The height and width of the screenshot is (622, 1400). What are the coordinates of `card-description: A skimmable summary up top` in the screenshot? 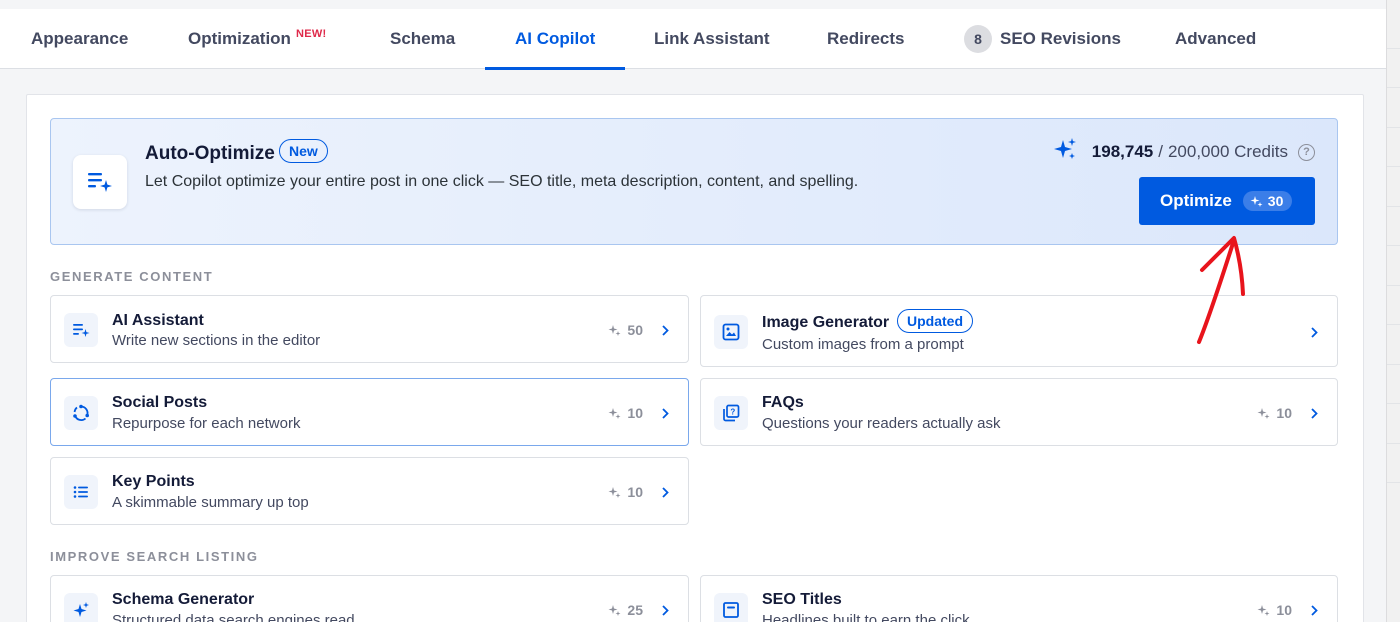 It's located at (210, 502).